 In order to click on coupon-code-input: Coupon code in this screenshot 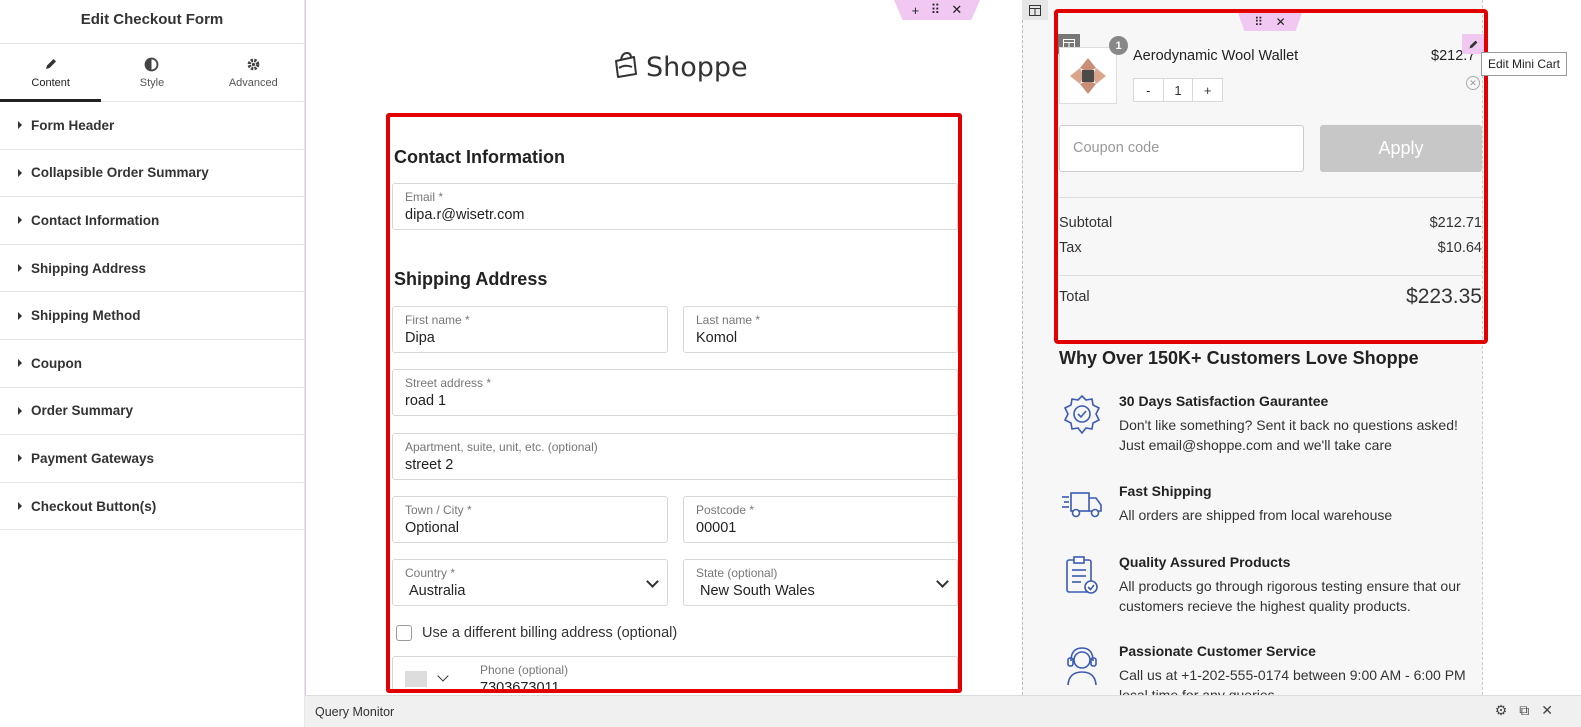, I will do `click(1181, 148)`.